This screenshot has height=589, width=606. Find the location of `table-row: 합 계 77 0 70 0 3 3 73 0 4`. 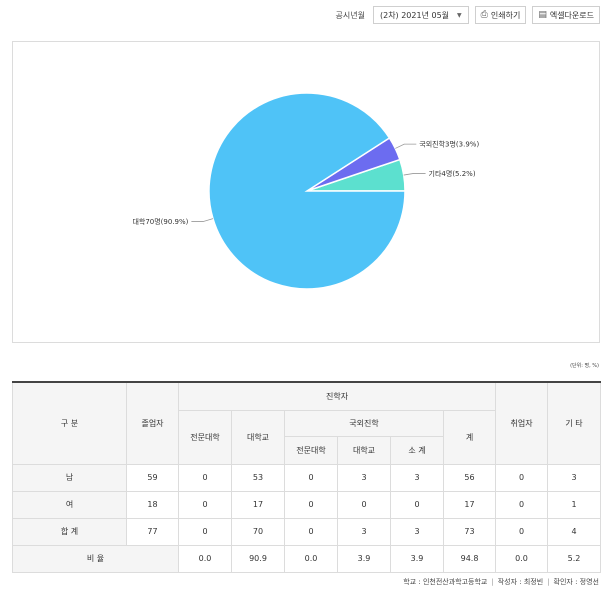

table-row: 합 계 77 0 70 0 3 3 73 0 4 is located at coordinates (307, 531).